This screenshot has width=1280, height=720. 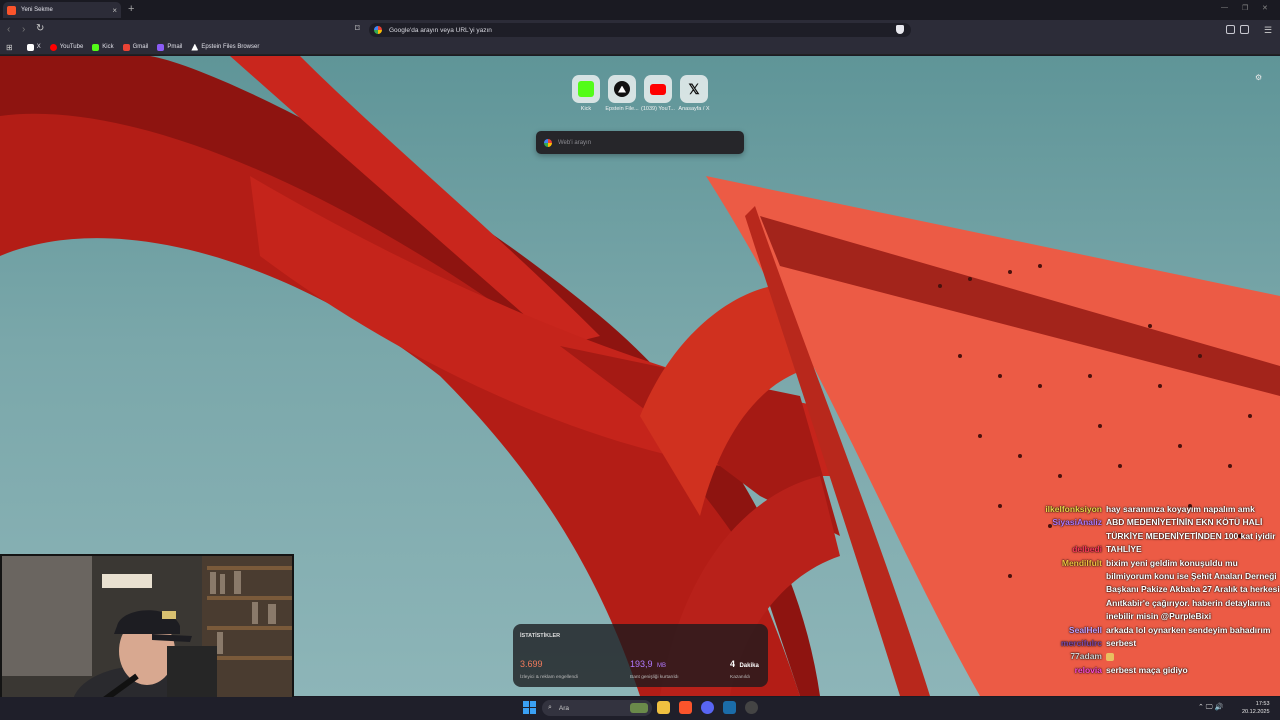 What do you see at coordinates (1193, 656) in the screenshot?
I see `chat-emote-icon` at bounding box center [1193, 656].